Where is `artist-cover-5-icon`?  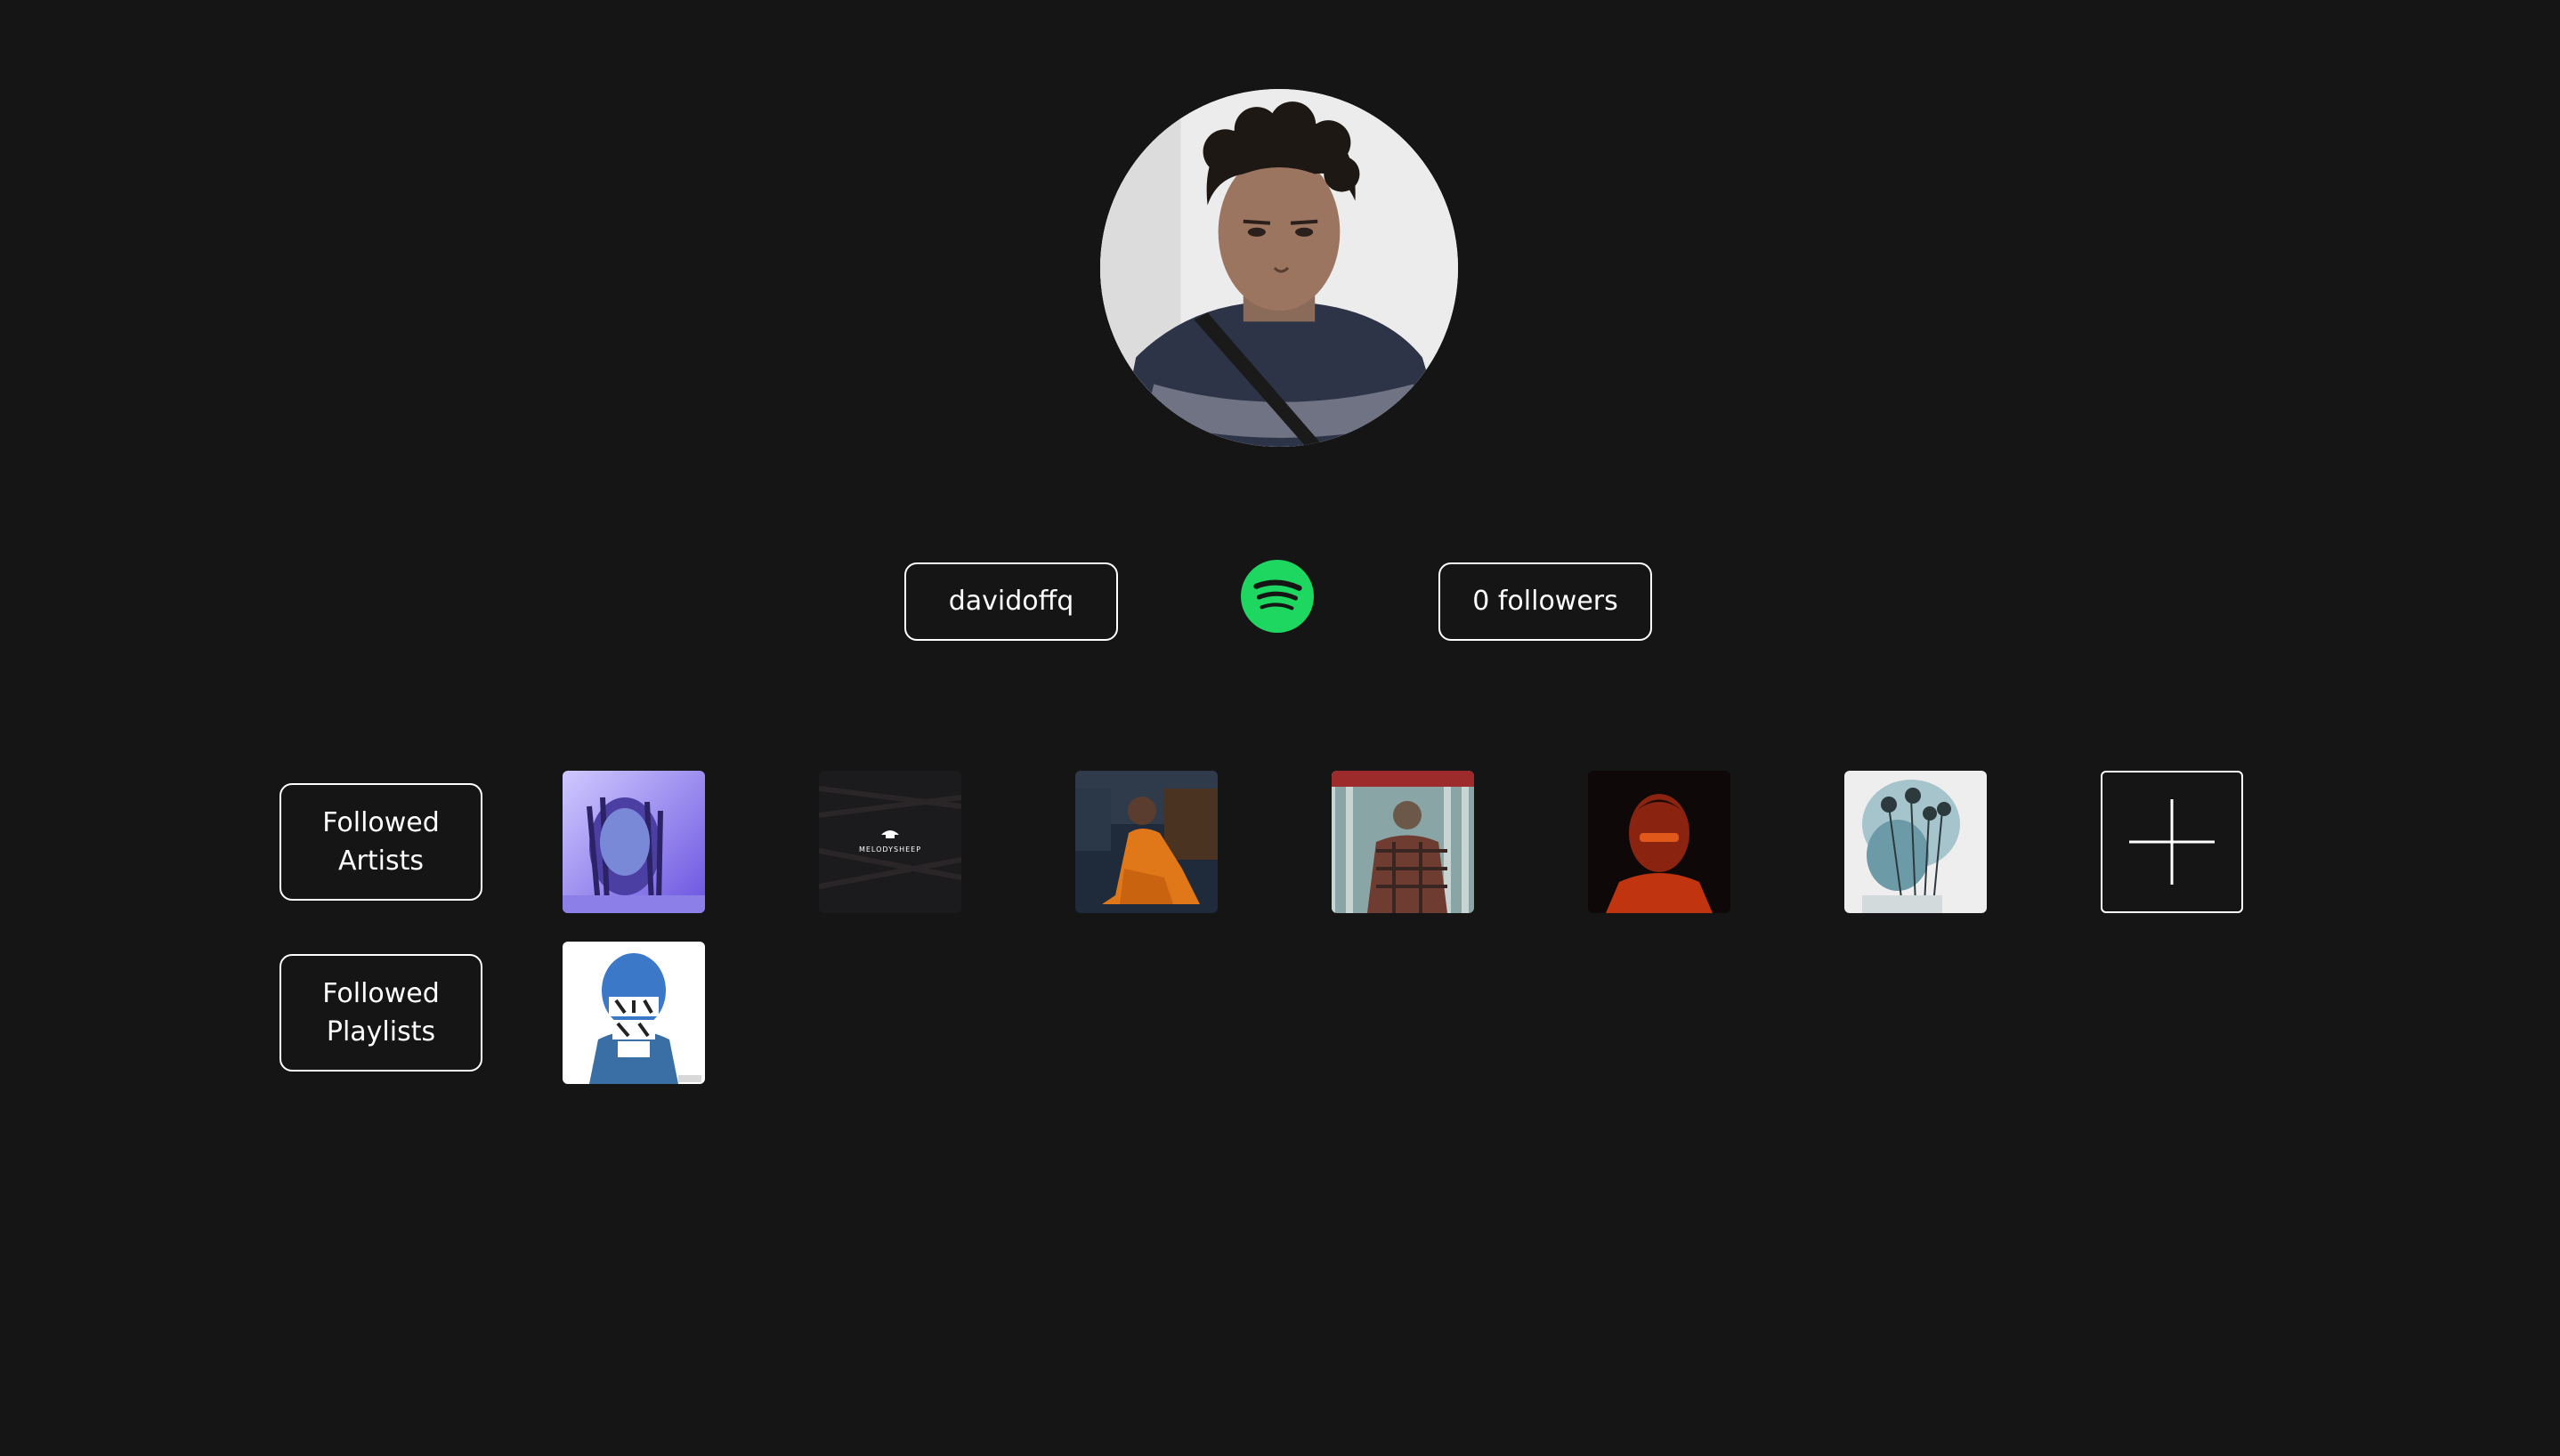
artist-cover-5-icon is located at coordinates (1659, 842).